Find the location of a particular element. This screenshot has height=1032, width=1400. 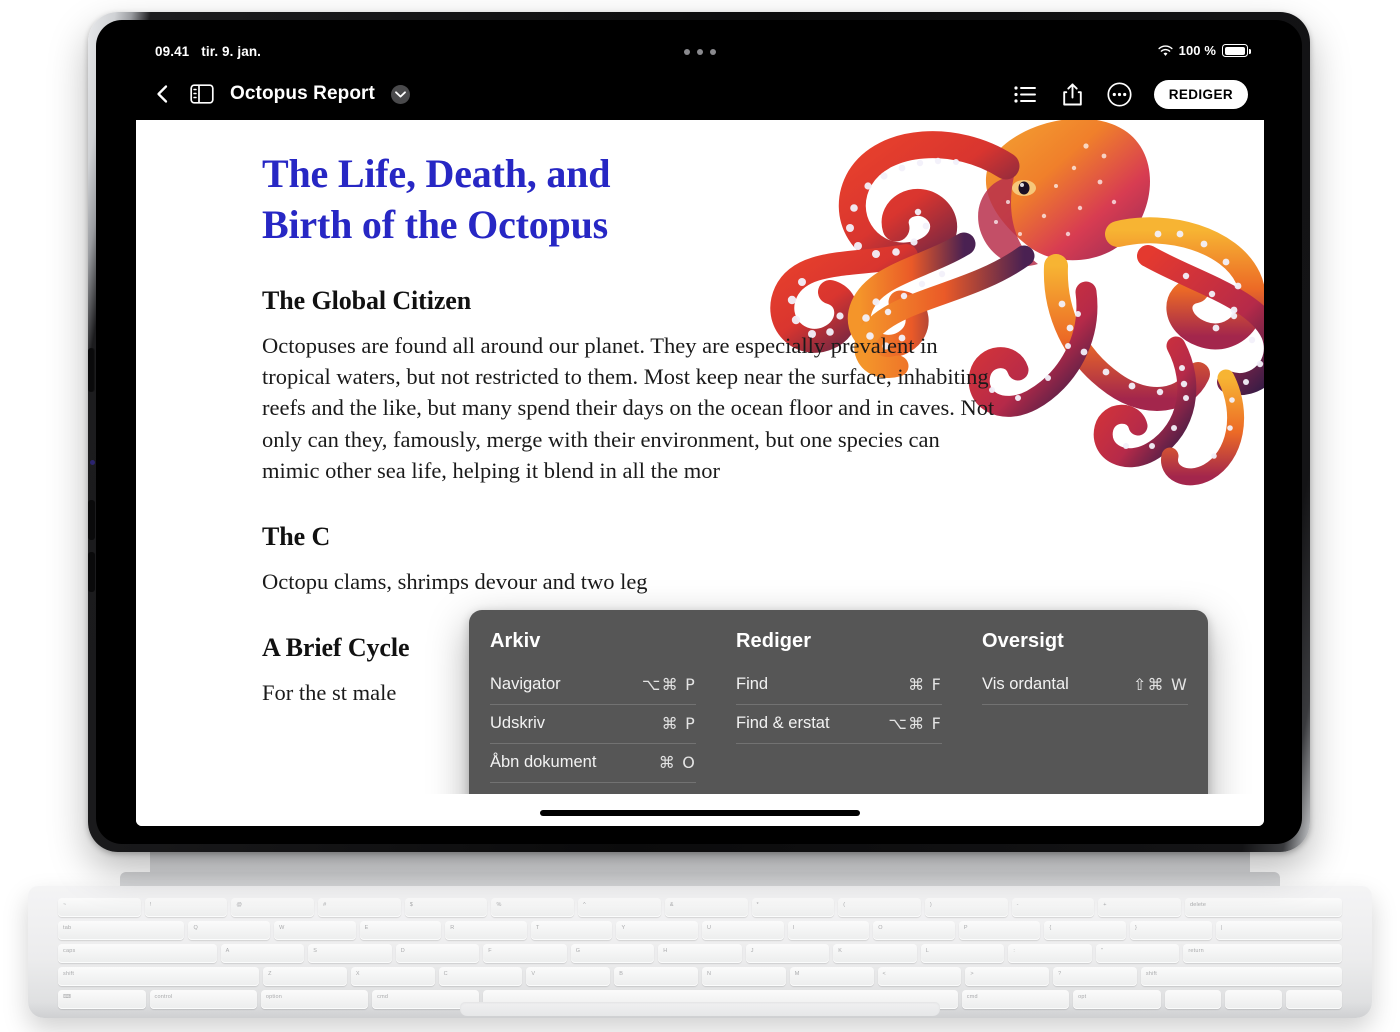

key: : is located at coordinates (1050, 953).